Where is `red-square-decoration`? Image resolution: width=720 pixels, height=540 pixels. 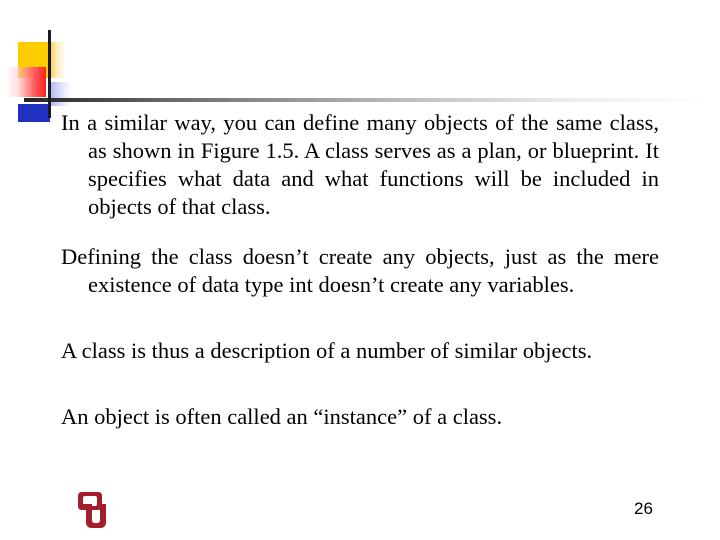 red-square-decoration is located at coordinates (26, 82).